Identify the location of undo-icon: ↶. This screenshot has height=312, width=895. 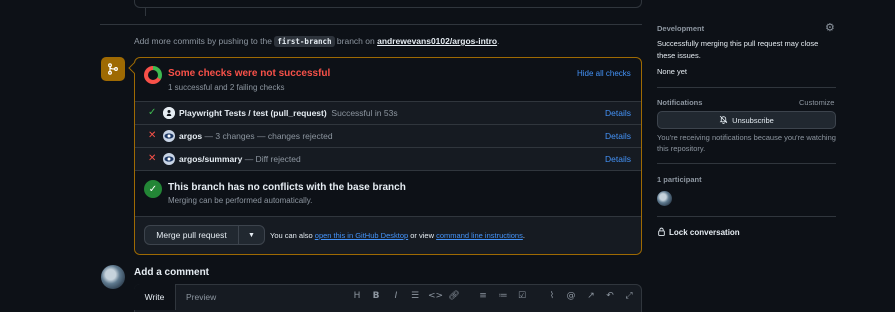
(610, 296).